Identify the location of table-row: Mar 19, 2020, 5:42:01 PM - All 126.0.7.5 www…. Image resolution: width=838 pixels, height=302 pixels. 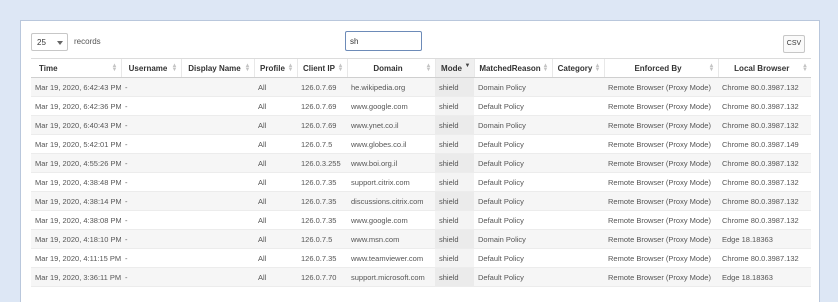
(421, 144).